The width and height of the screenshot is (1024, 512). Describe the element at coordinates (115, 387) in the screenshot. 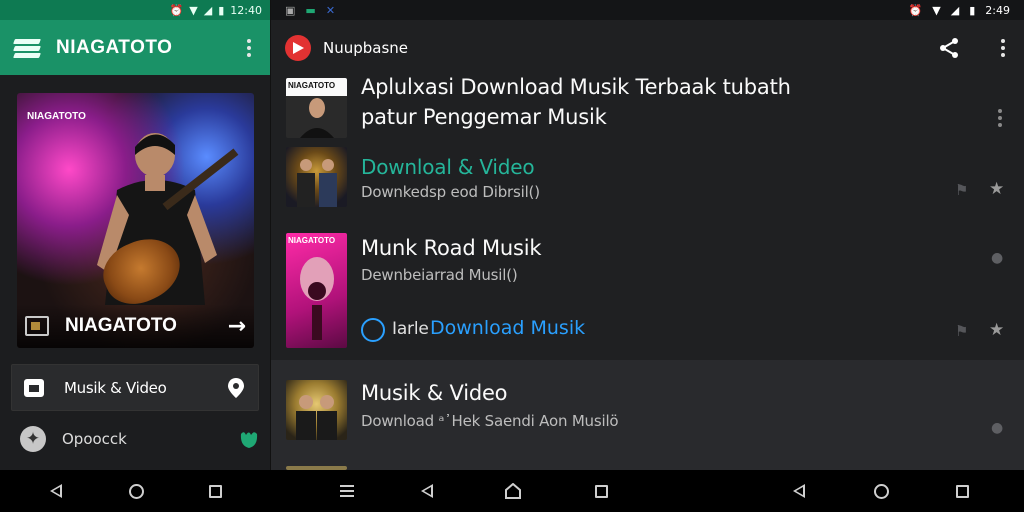

I see `menu-item-label: Musik & Video` at that location.